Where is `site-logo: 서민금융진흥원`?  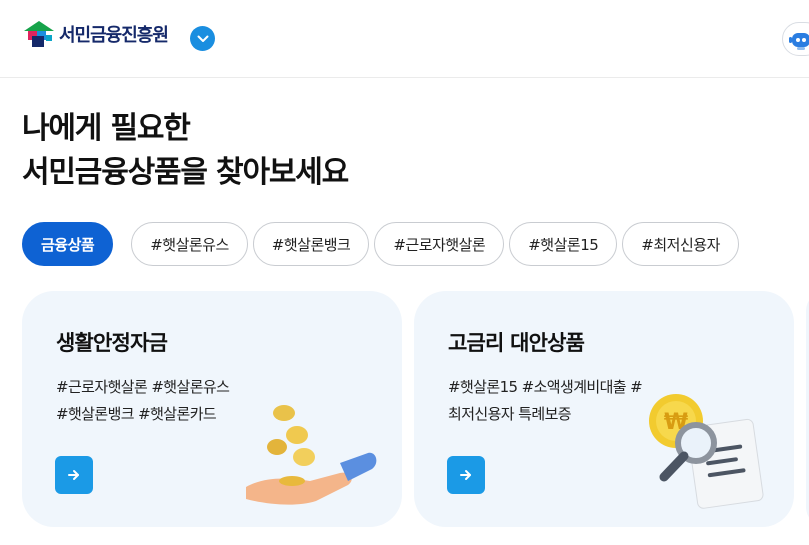 site-logo: 서민금융진흥원 is located at coordinates (95, 34).